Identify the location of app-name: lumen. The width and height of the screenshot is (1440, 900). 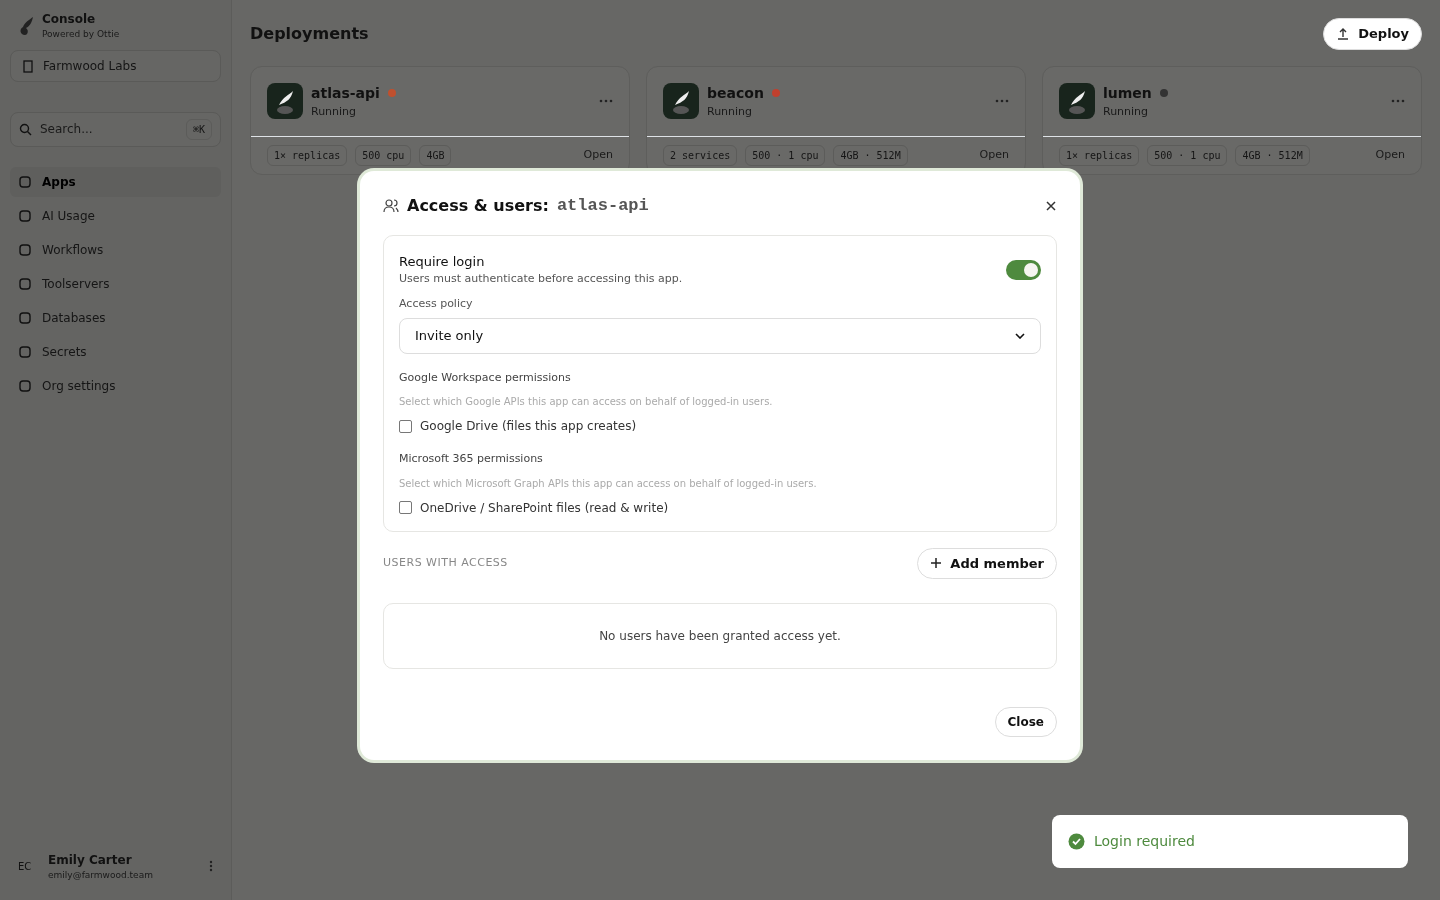
(1127, 93).